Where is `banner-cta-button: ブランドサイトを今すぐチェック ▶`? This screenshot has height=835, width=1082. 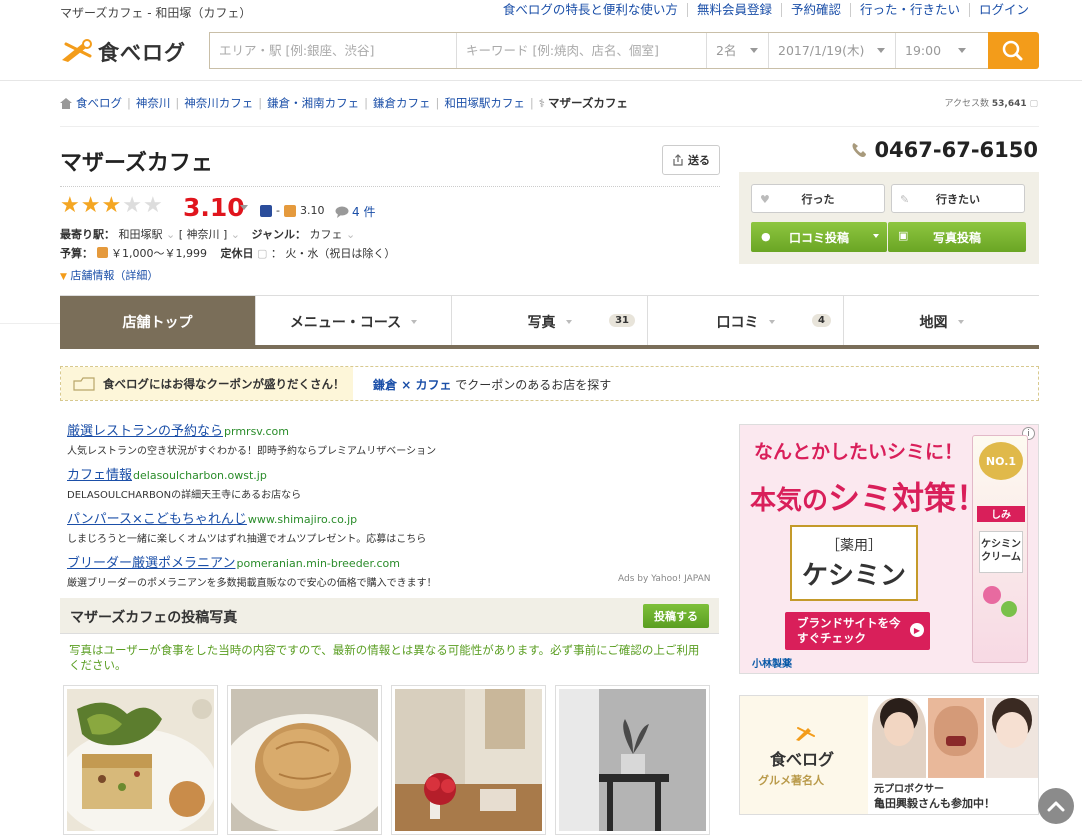
banner-cta-button: ブランドサイトを今すぐチェック ▶ is located at coordinates (857, 631).